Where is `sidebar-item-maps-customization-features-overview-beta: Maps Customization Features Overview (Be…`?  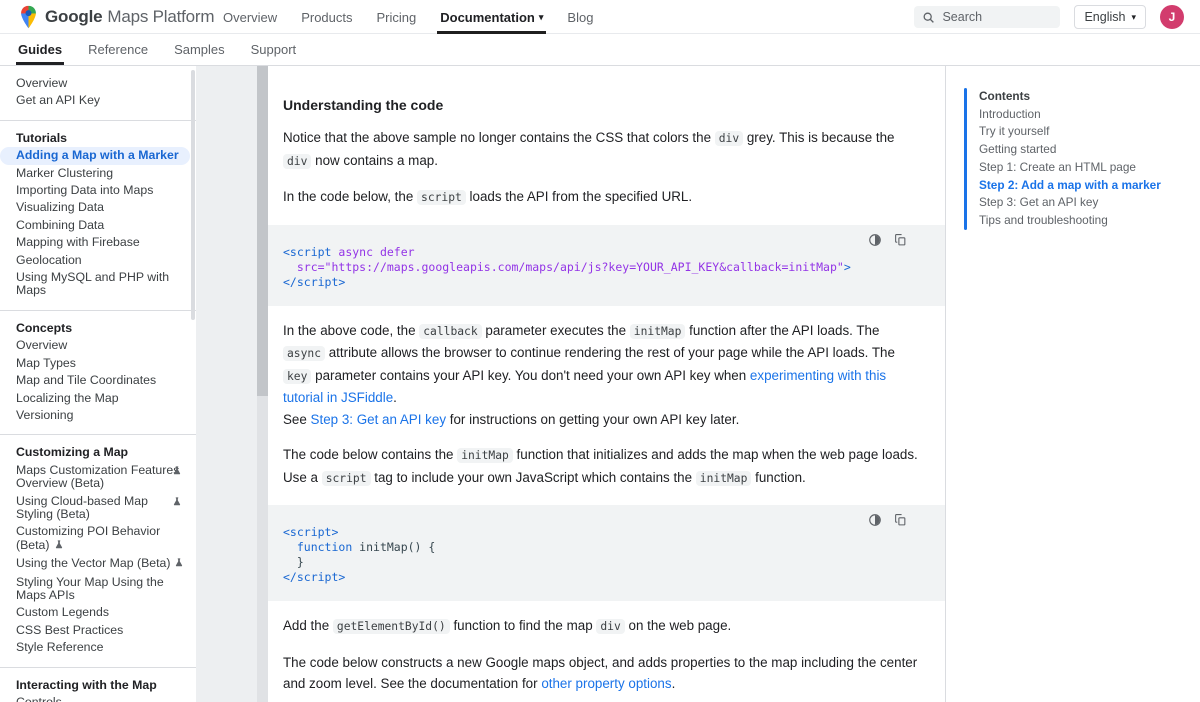 sidebar-item-maps-customization-features-overview-beta: Maps Customization Features Overview (Be… is located at coordinates (98, 477).